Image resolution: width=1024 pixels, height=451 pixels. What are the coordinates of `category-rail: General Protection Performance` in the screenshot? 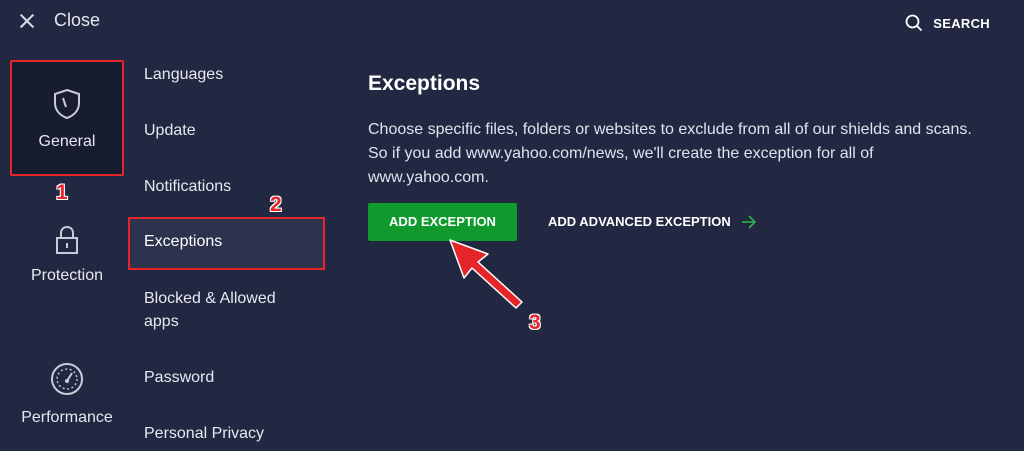 It's located at (65, 249).